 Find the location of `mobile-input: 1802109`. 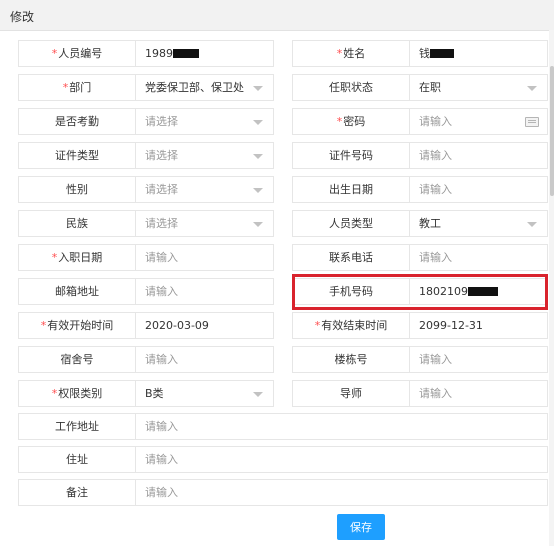

mobile-input: 1802109 is located at coordinates (458, 291).